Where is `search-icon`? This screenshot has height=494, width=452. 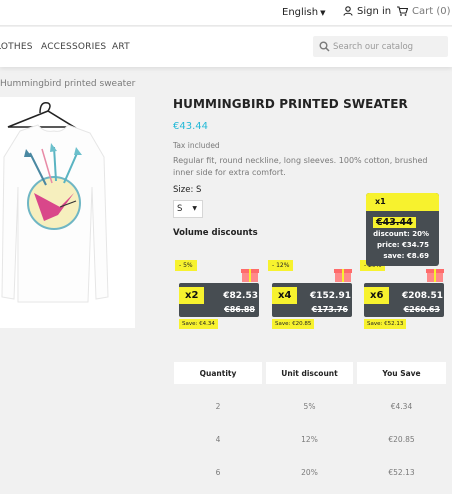 search-icon is located at coordinates (324, 46).